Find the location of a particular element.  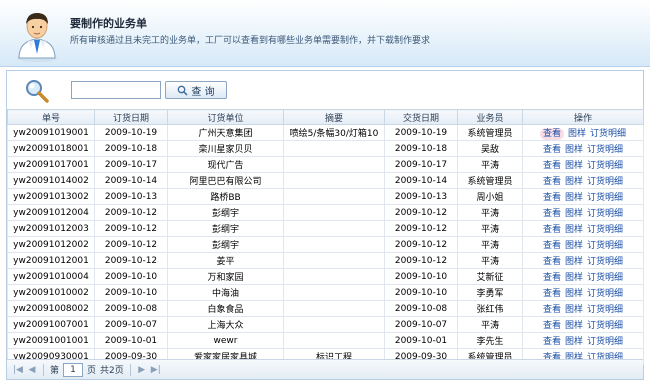

order-number-cell: yw20091012001 is located at coordinates (51, 260).